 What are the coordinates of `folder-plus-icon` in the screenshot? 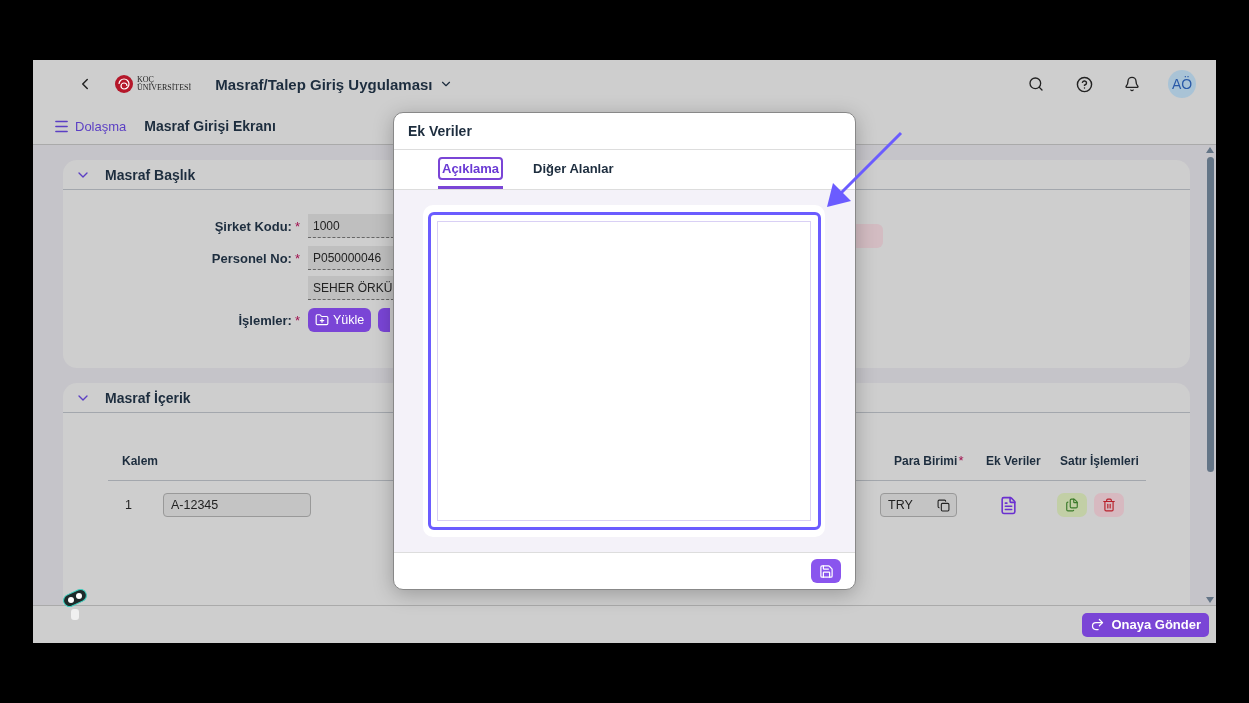 It's located at (322, 320).